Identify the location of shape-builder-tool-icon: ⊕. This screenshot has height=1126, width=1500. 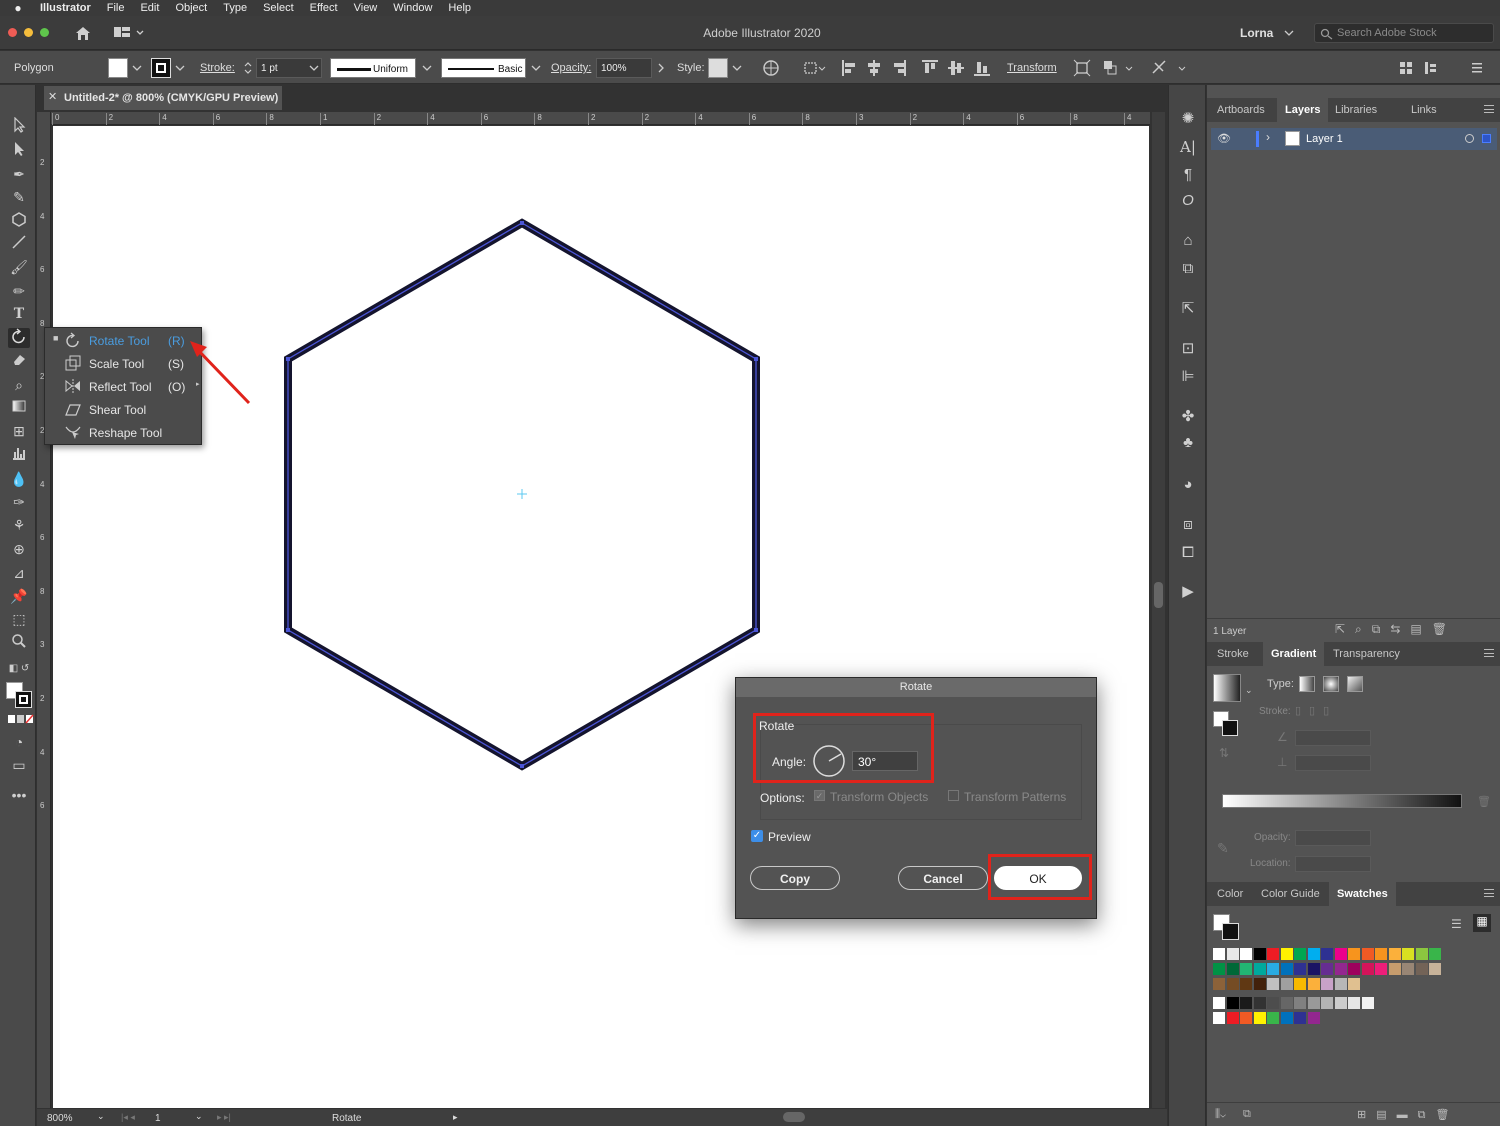
(19, 549).